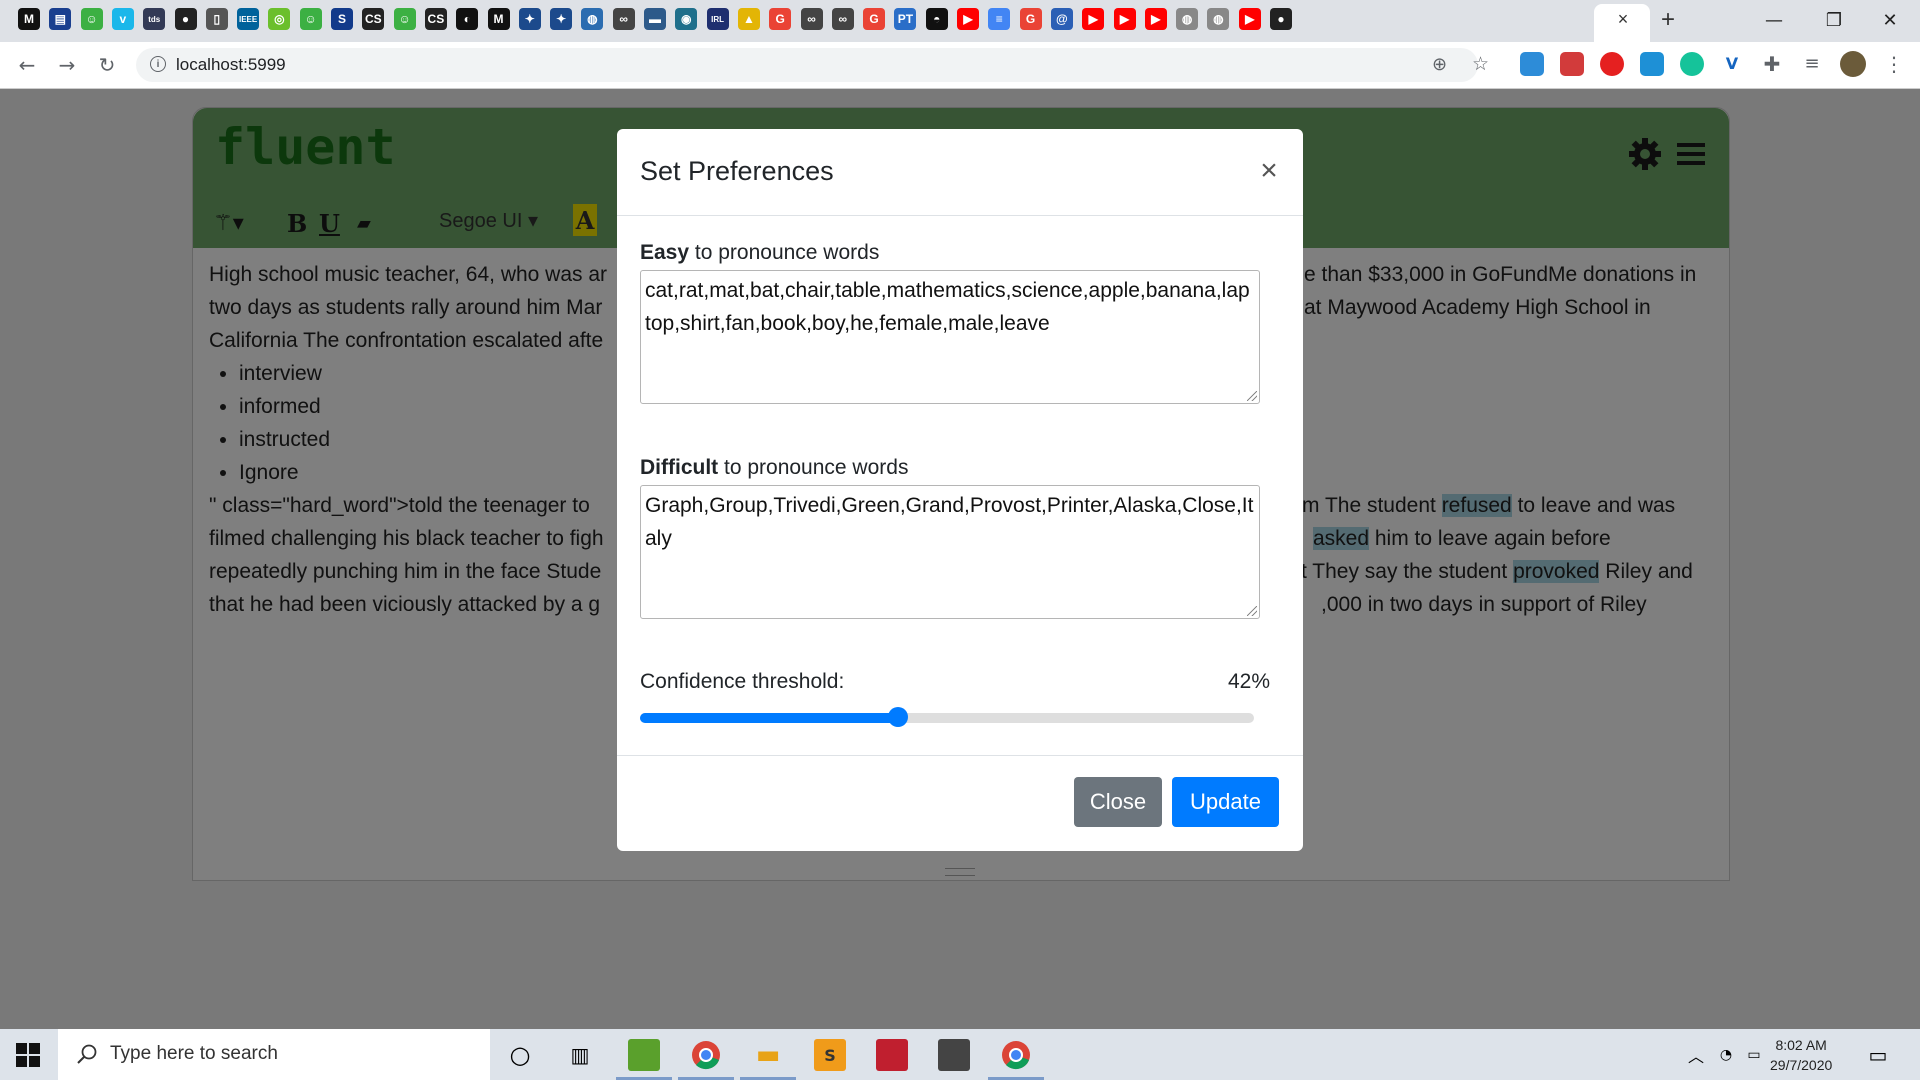  Describe the element at coordinates (435, 19) in the screenshot. I see `cs-icon-2: CS` at that location.